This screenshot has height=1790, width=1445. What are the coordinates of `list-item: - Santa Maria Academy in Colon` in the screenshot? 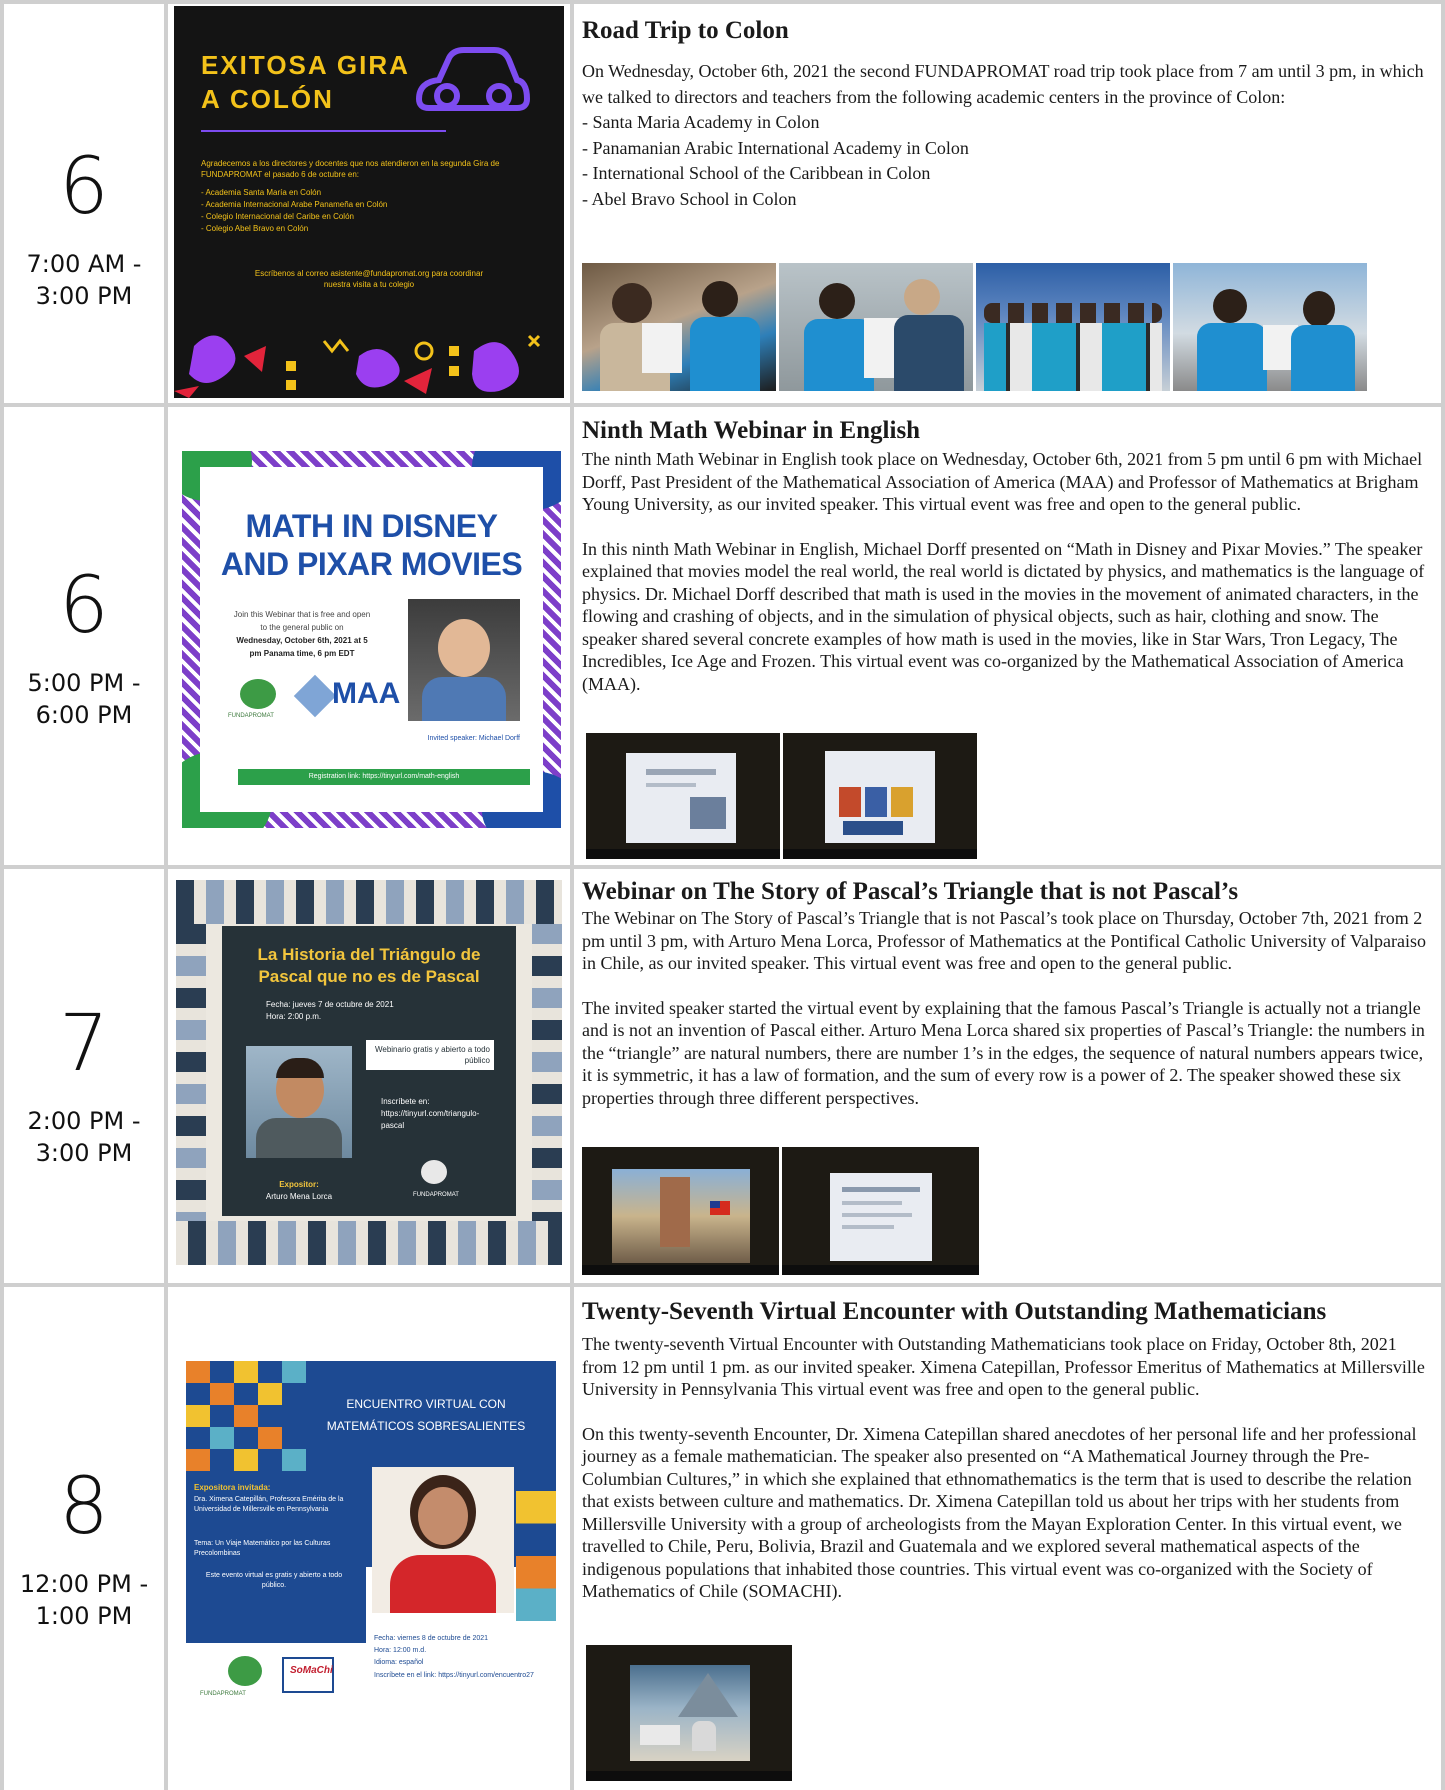 It's located at (701, 122).